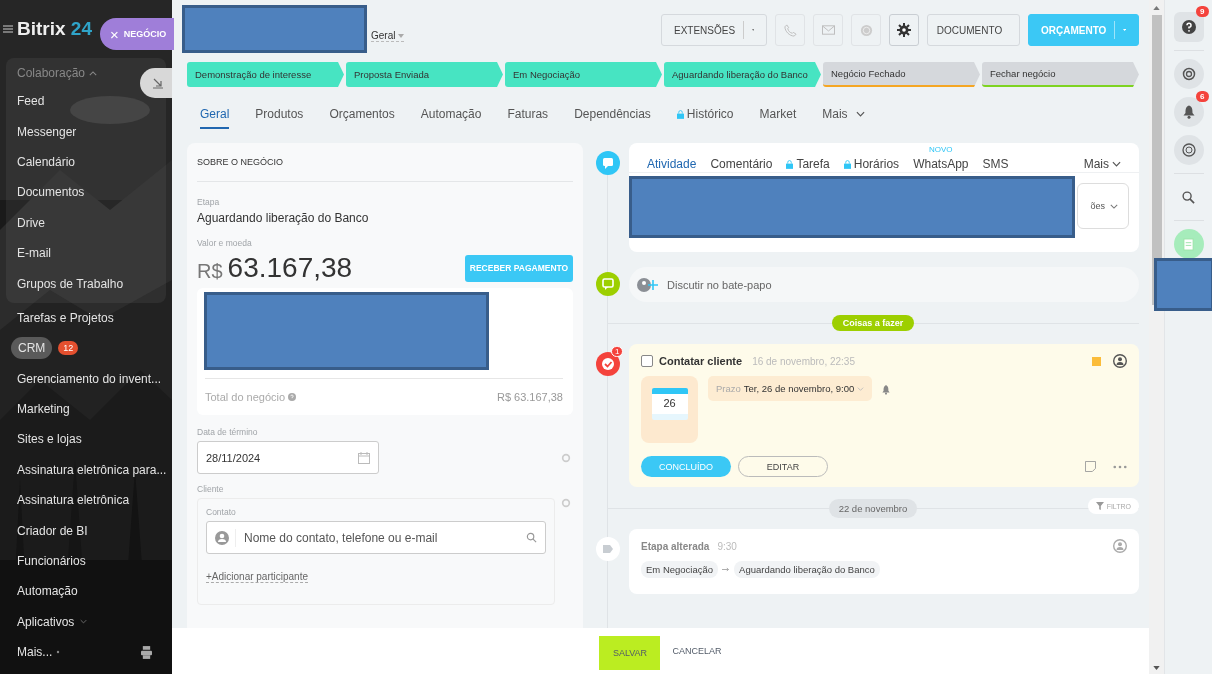  Describe the element at coordinates (778, 115) in the screenshot. I see `tab: Market` at that location.